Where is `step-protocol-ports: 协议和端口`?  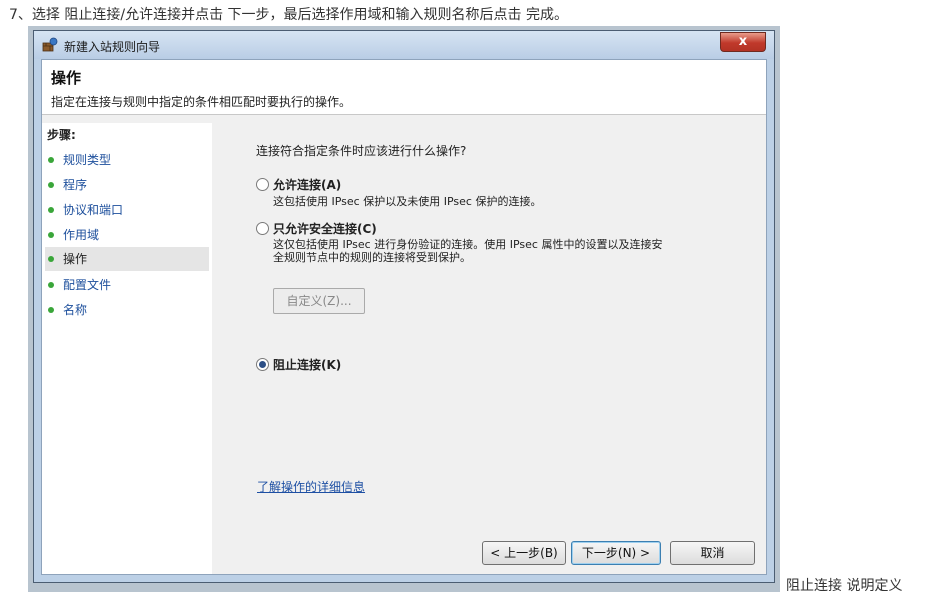
step-protocol-ports: 协议和端口 is located at coordinates (127, 210).